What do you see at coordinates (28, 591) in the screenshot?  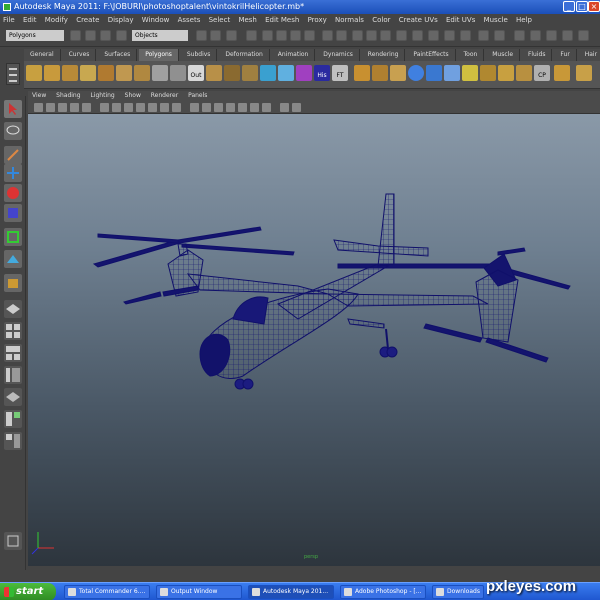 I see `start-button: start` at bounding box center [28, 591].